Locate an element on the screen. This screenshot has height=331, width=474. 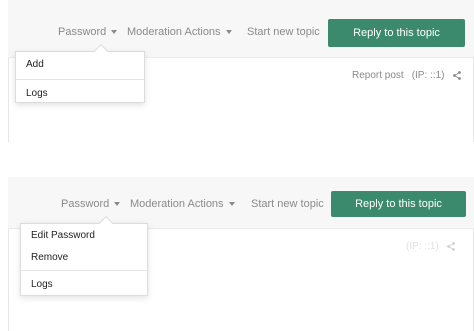
password-dropdown: Edit Password Remove Logs is located at coordinates (84, 255).